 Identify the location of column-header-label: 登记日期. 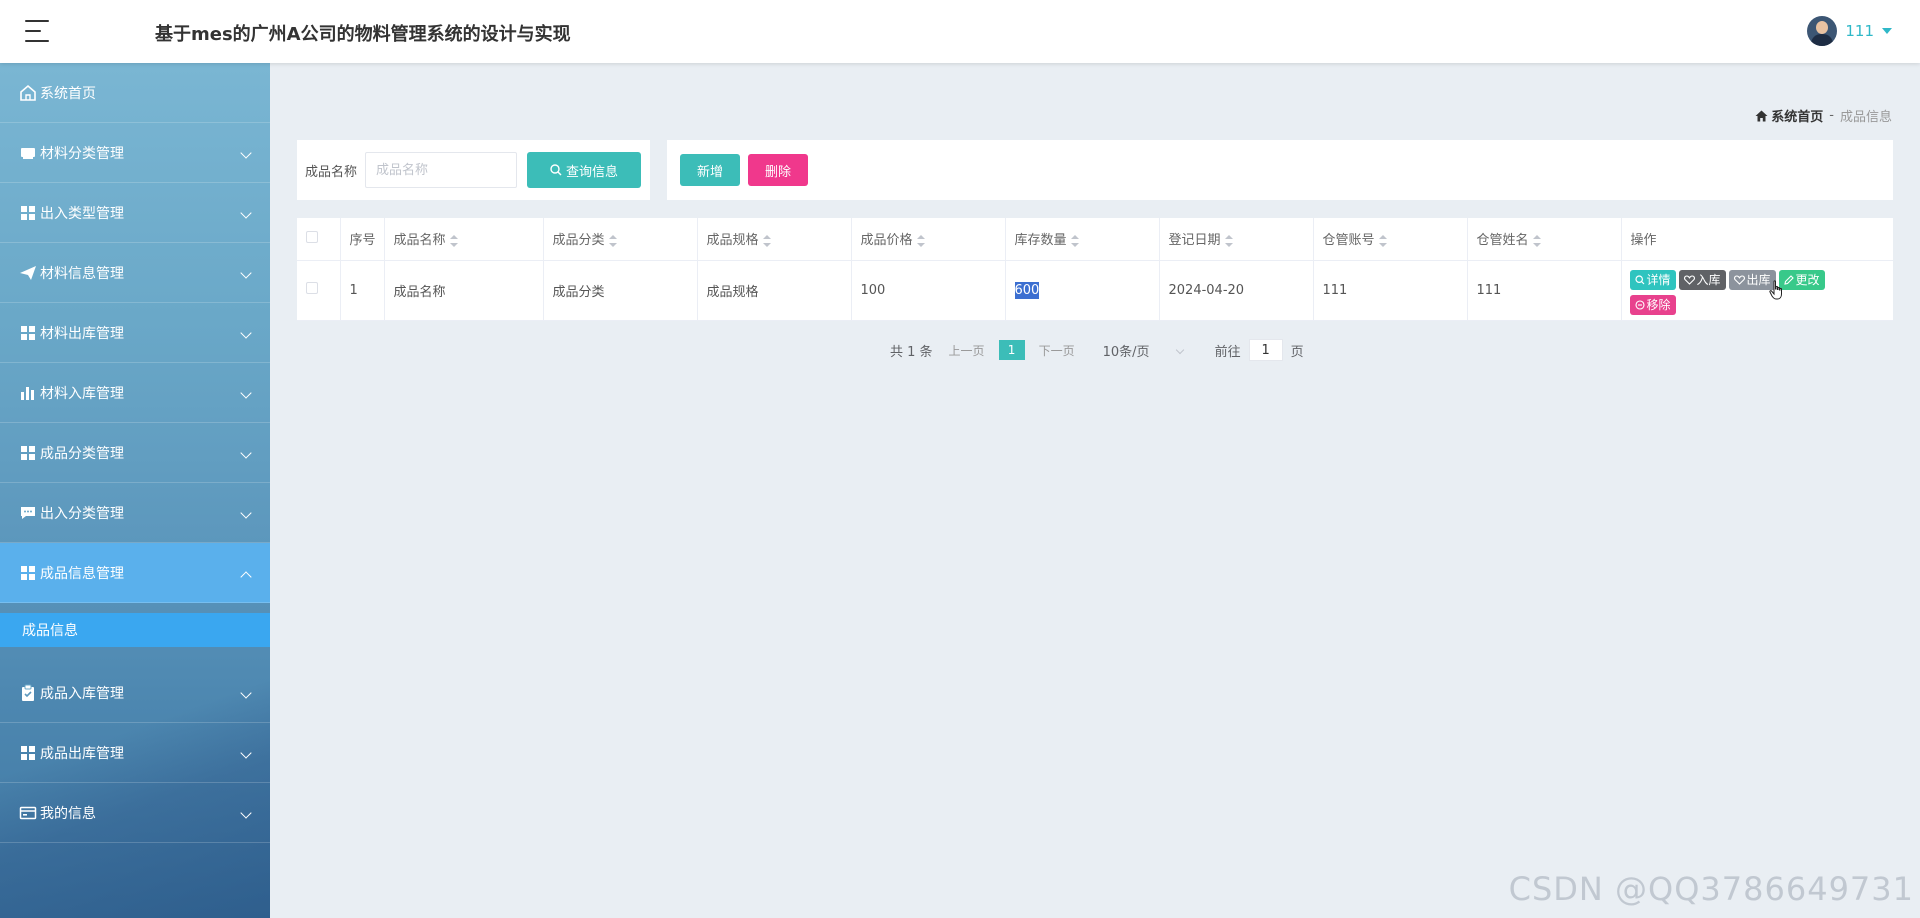
(1194, 241).